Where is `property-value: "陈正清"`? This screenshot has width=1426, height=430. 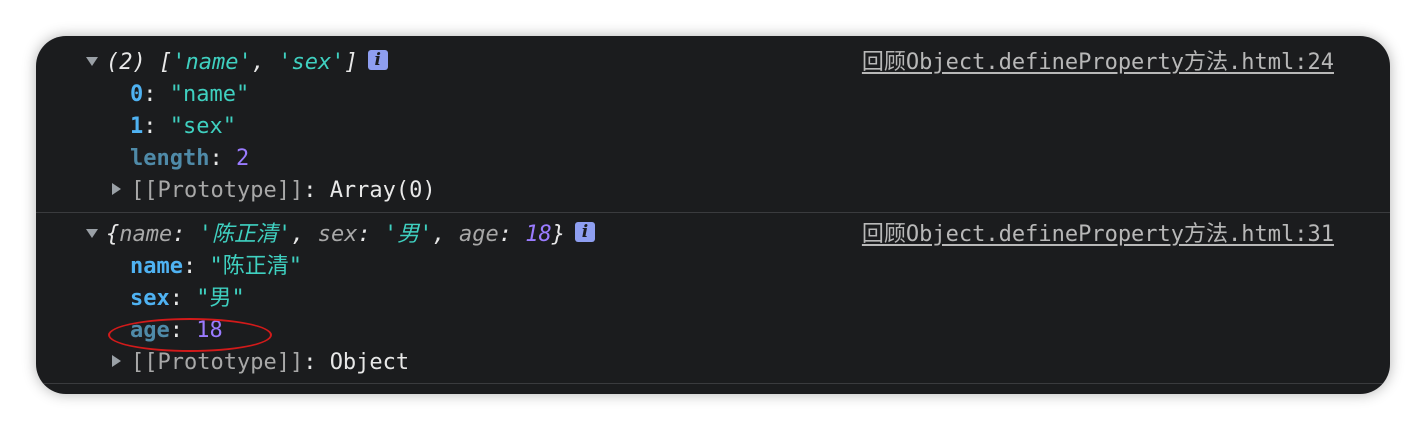
property-value: "陈正清" is located at coordinates (255, 266).